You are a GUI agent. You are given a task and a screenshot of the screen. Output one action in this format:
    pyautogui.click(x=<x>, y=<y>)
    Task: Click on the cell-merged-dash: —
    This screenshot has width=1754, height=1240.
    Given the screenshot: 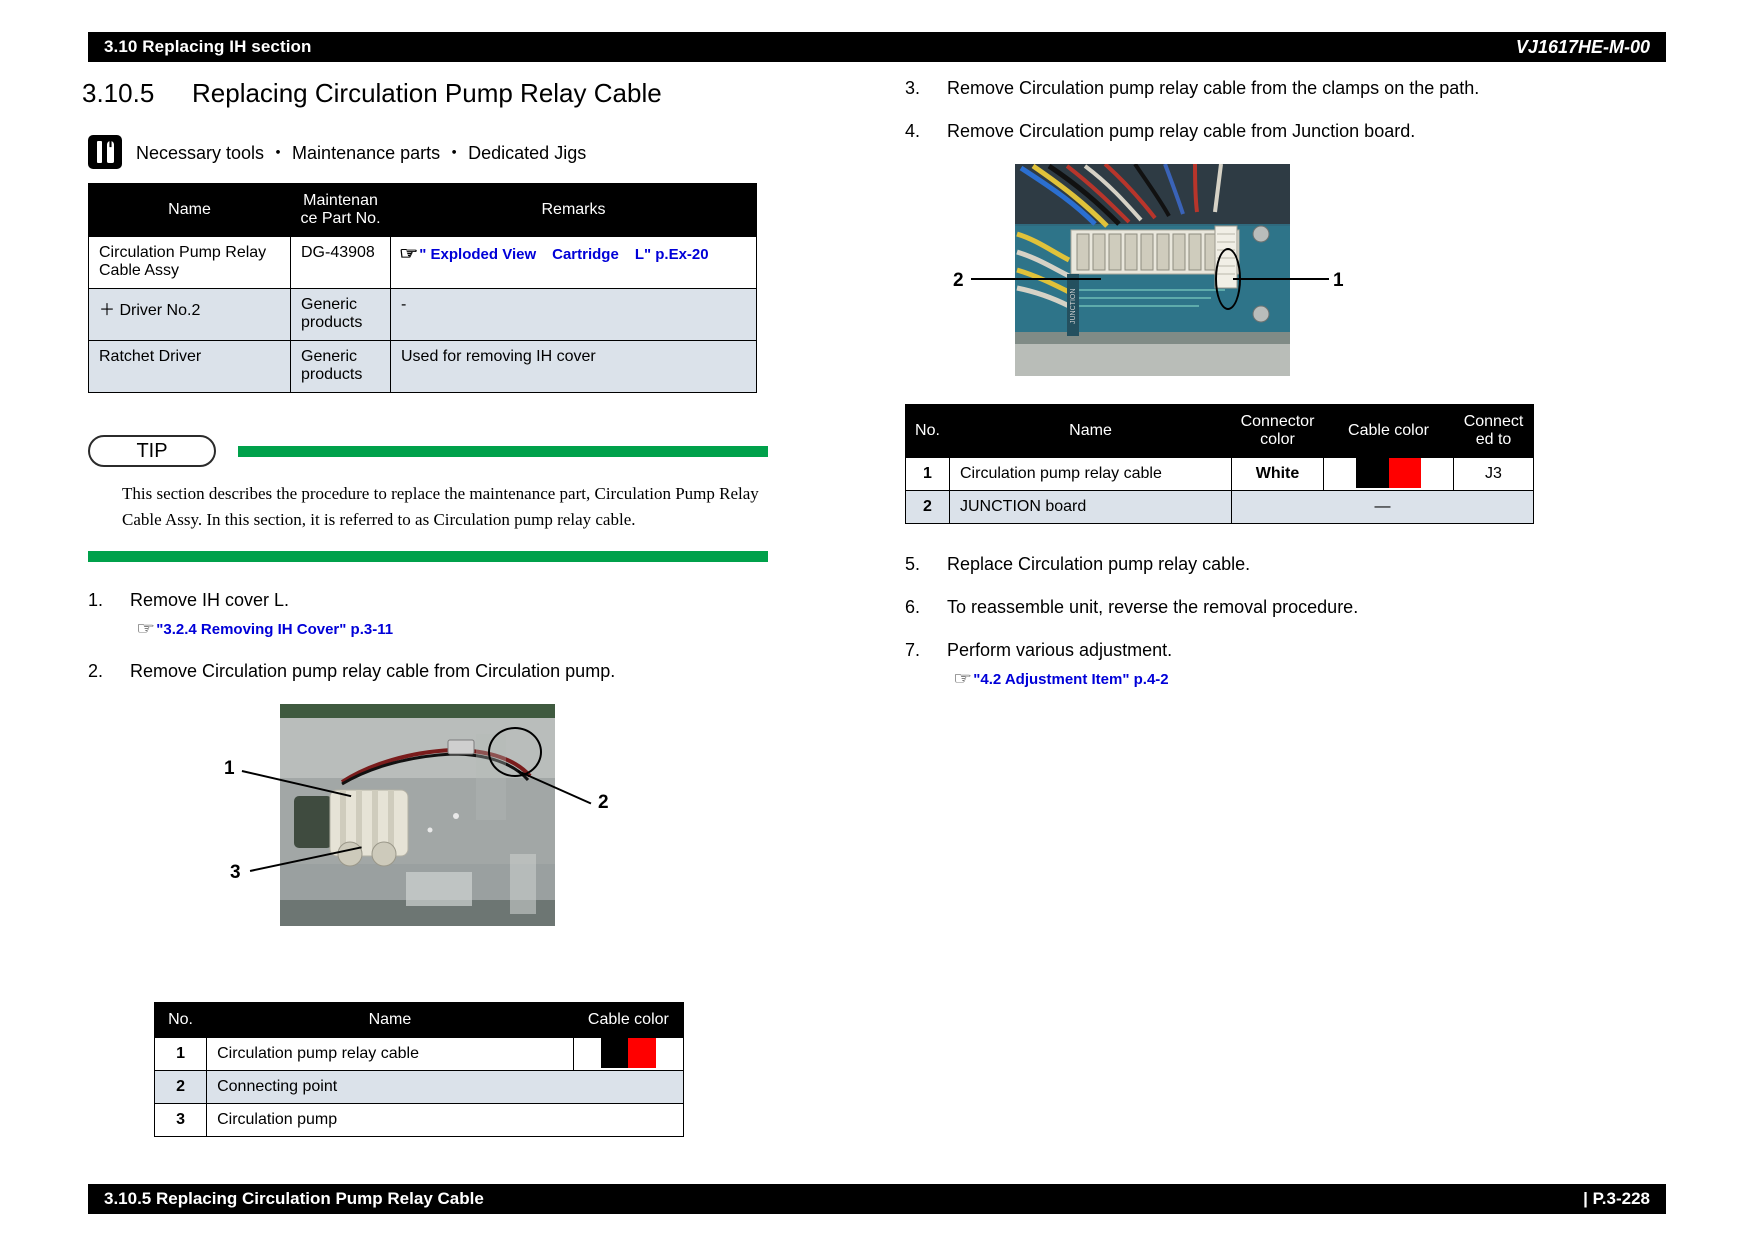 What is the action you would take?
    pyautogui.click(x=1382, y=507)
    